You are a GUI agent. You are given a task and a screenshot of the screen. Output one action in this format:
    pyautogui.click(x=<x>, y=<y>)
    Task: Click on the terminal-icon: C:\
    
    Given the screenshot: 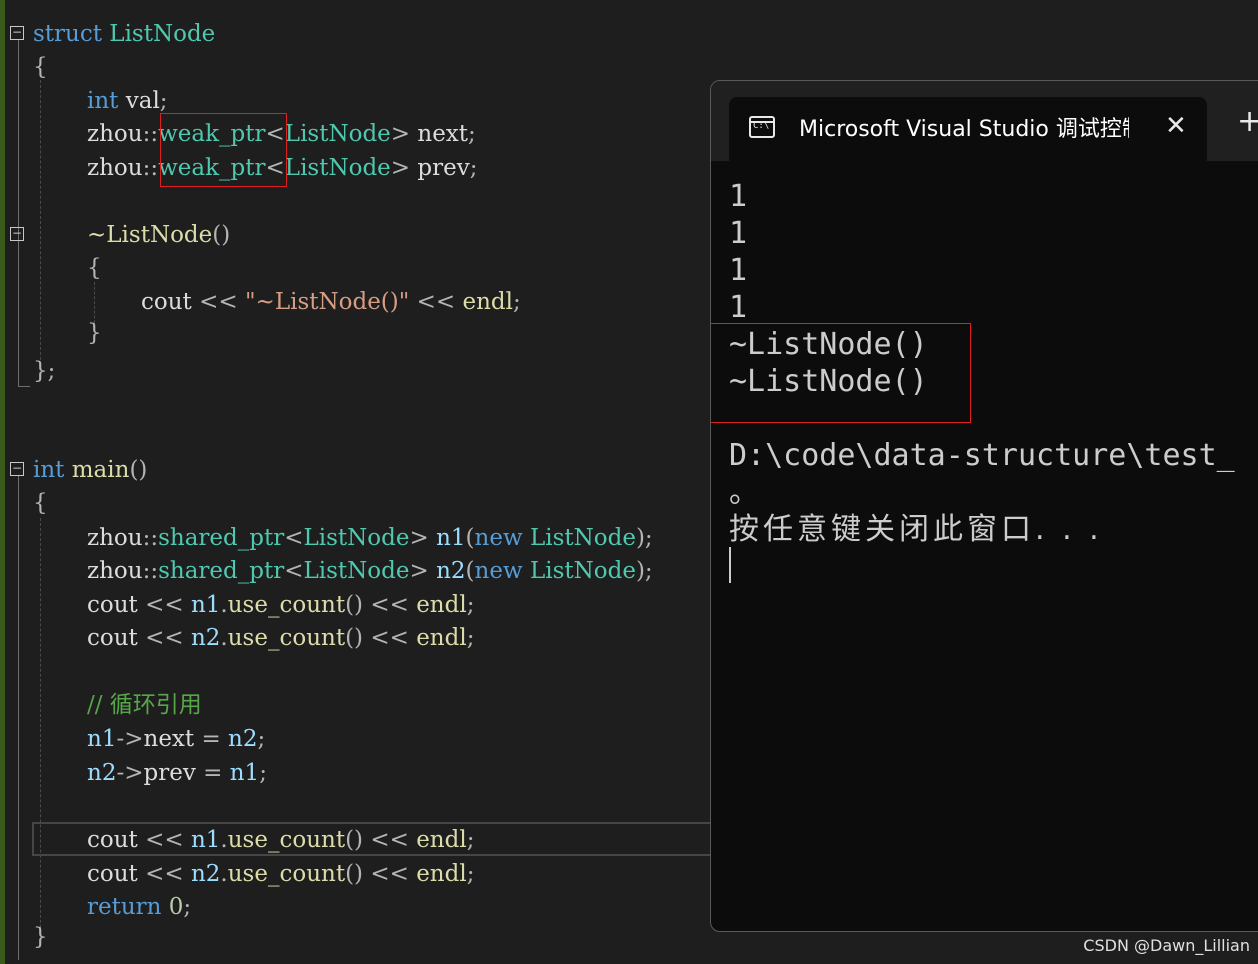 What is the action you would take?
    pyautogui.click(x=762, y=127)
    